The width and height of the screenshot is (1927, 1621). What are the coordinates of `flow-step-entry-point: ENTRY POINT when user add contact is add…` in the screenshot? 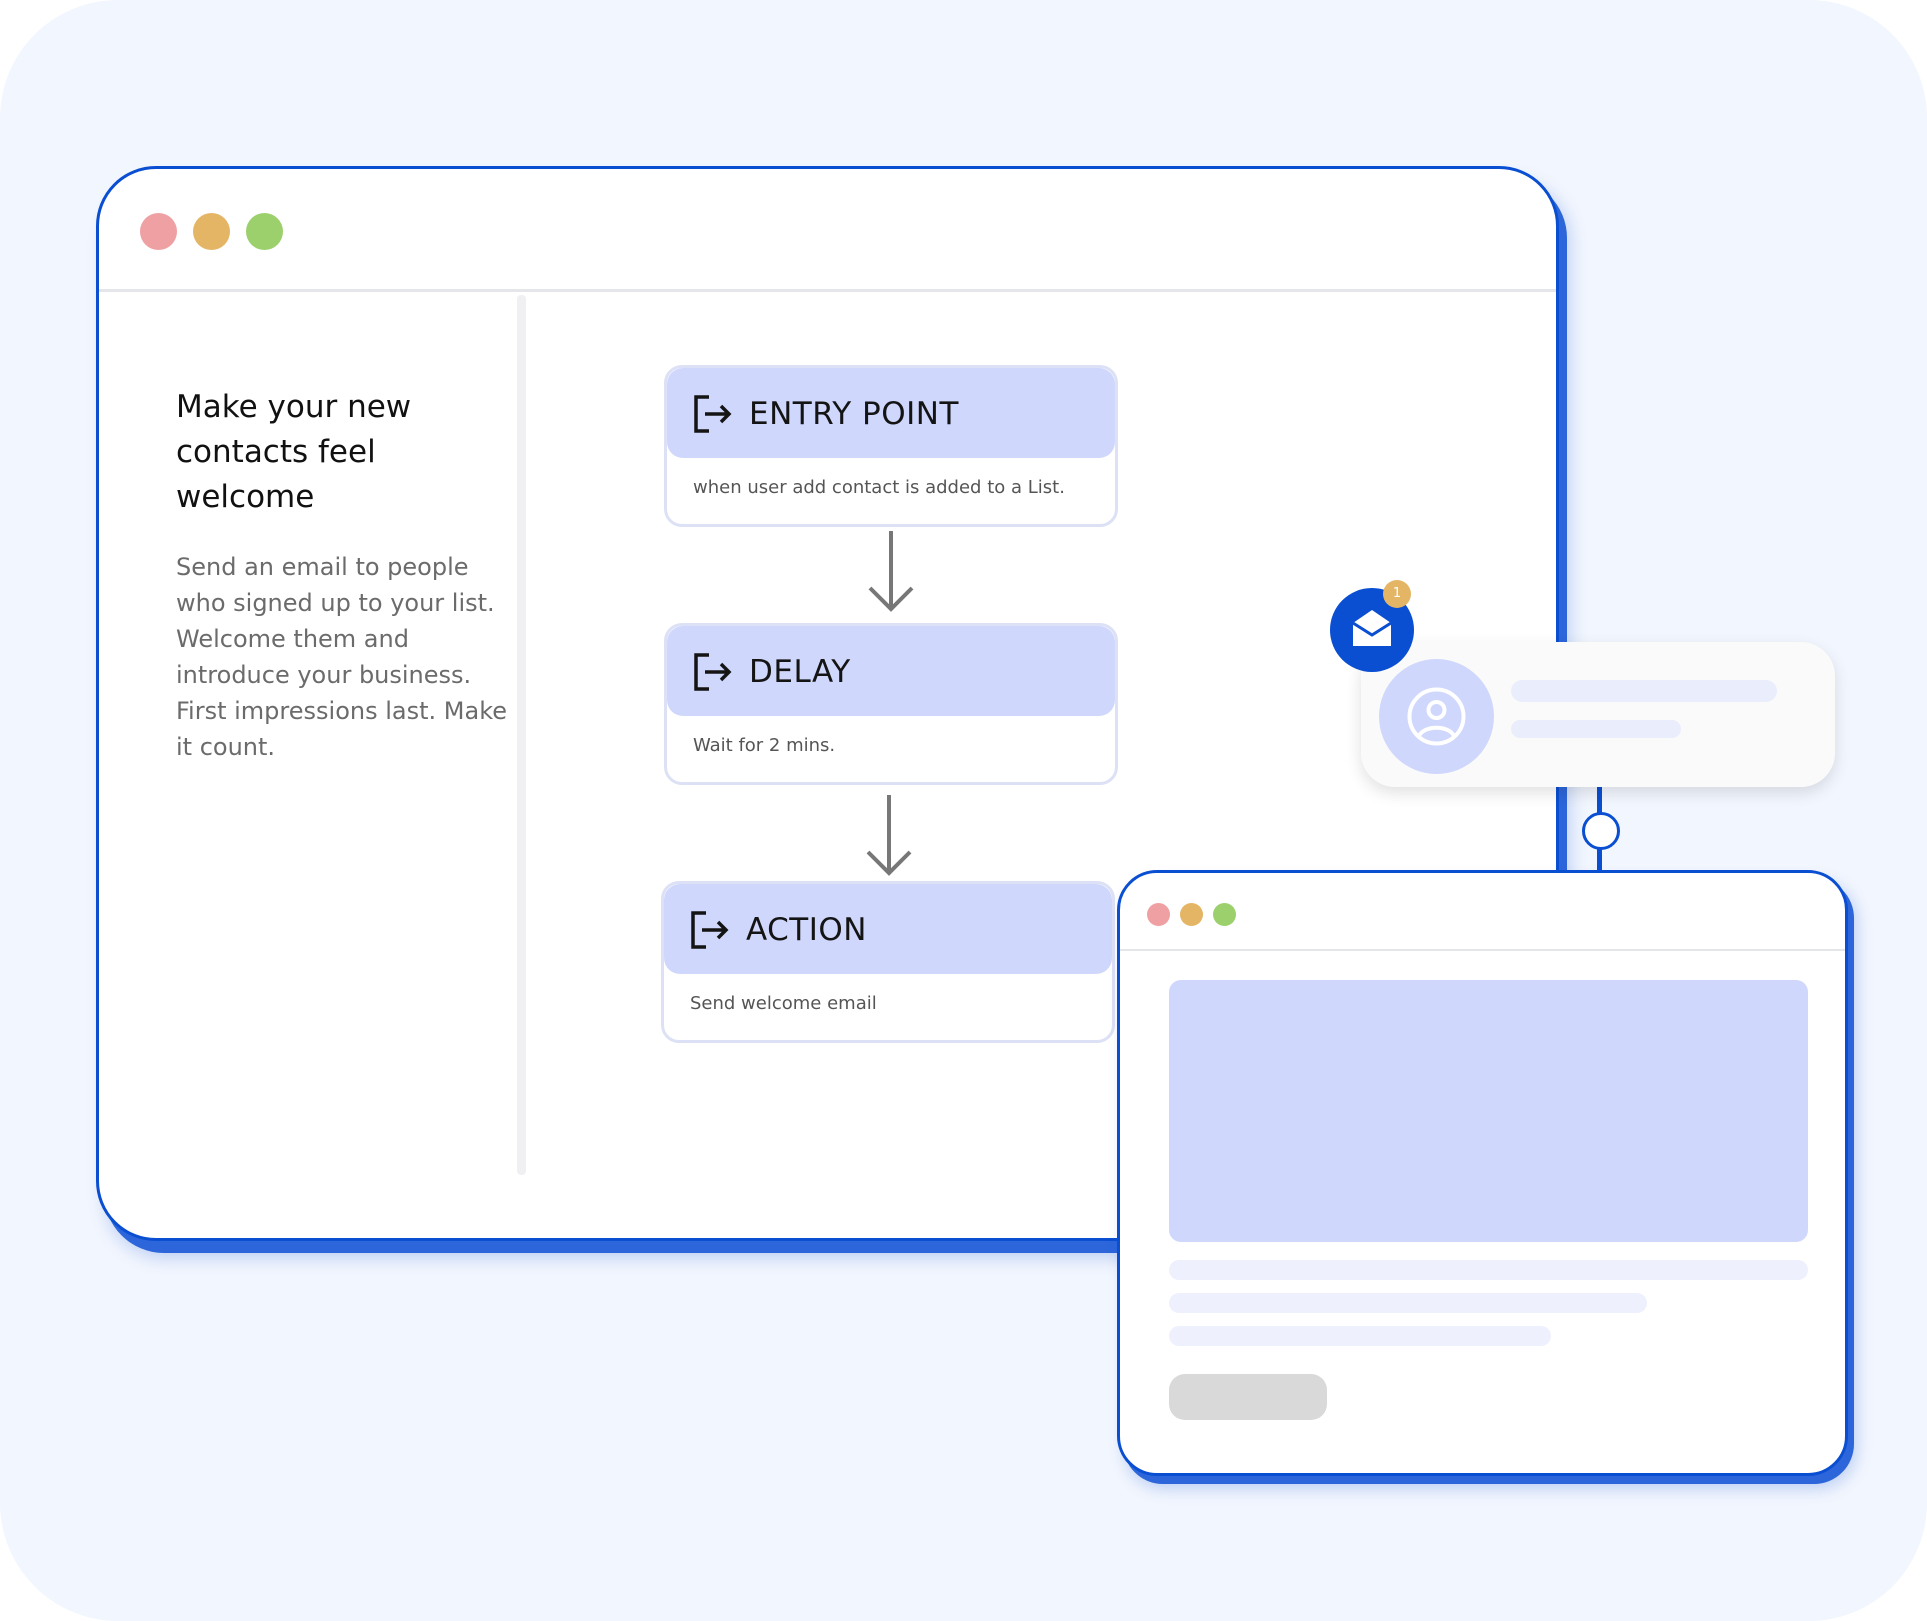 It's located at (891, 446).